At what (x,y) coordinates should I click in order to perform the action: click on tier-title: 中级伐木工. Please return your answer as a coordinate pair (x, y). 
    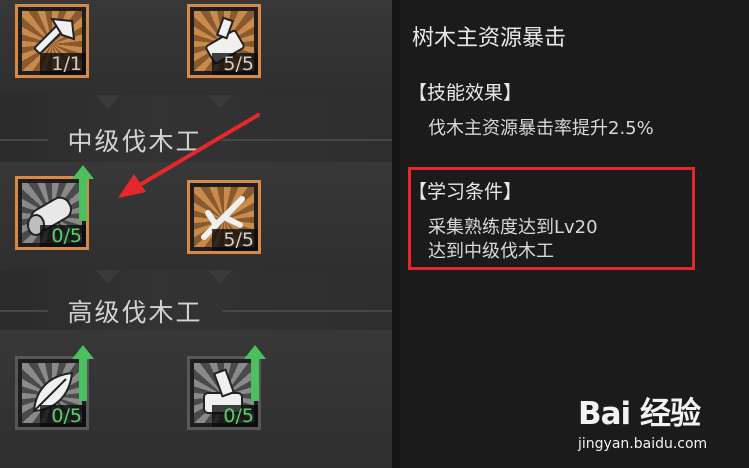
    Looking at the image, I should click on (135, 141).